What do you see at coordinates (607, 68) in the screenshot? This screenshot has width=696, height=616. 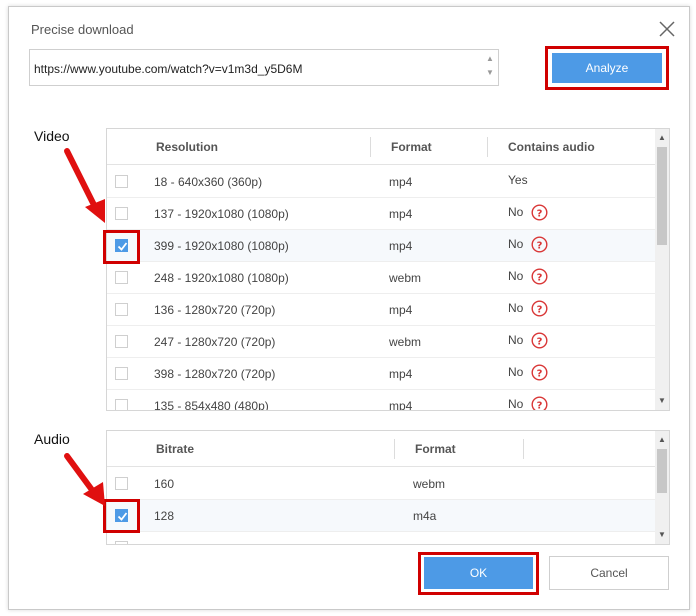 I see `analyze-button: Analyze` at bounding box center [607, 68].